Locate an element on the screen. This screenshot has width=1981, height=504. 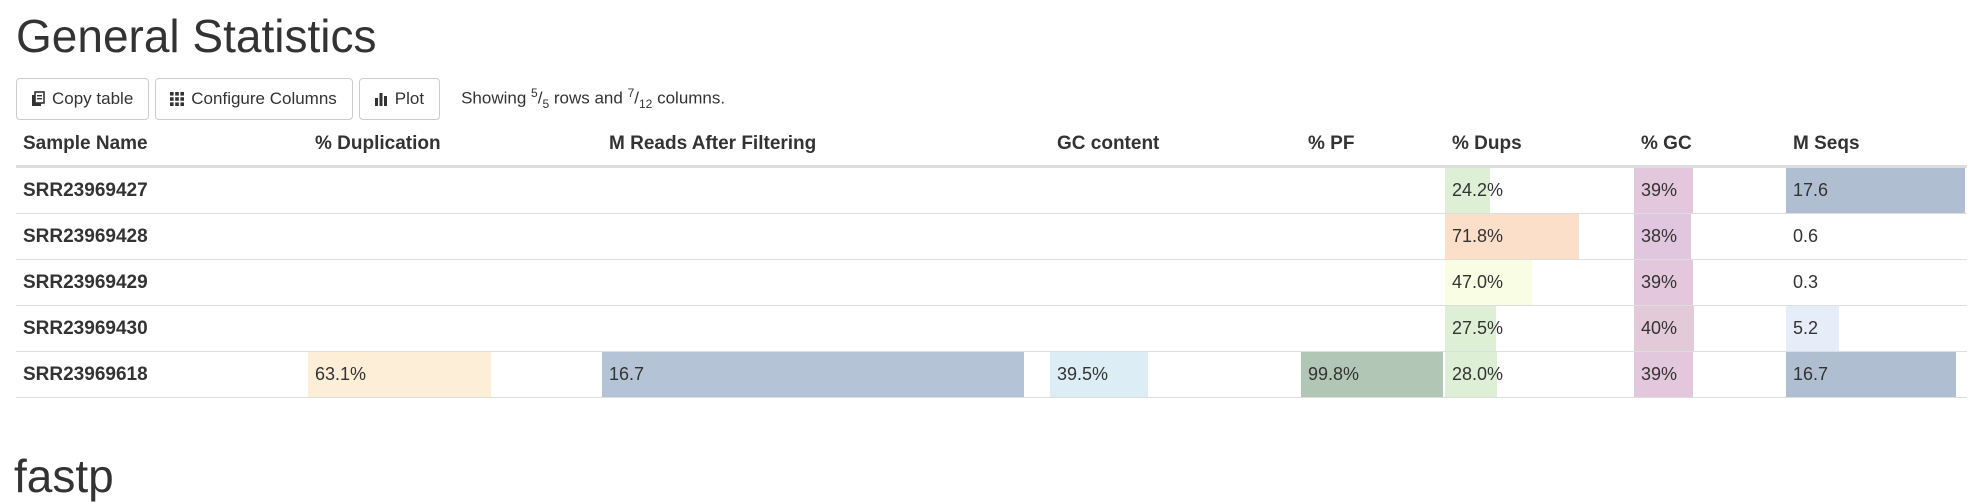
dups-value: 27.5% is located at coordinates (1478, 328).